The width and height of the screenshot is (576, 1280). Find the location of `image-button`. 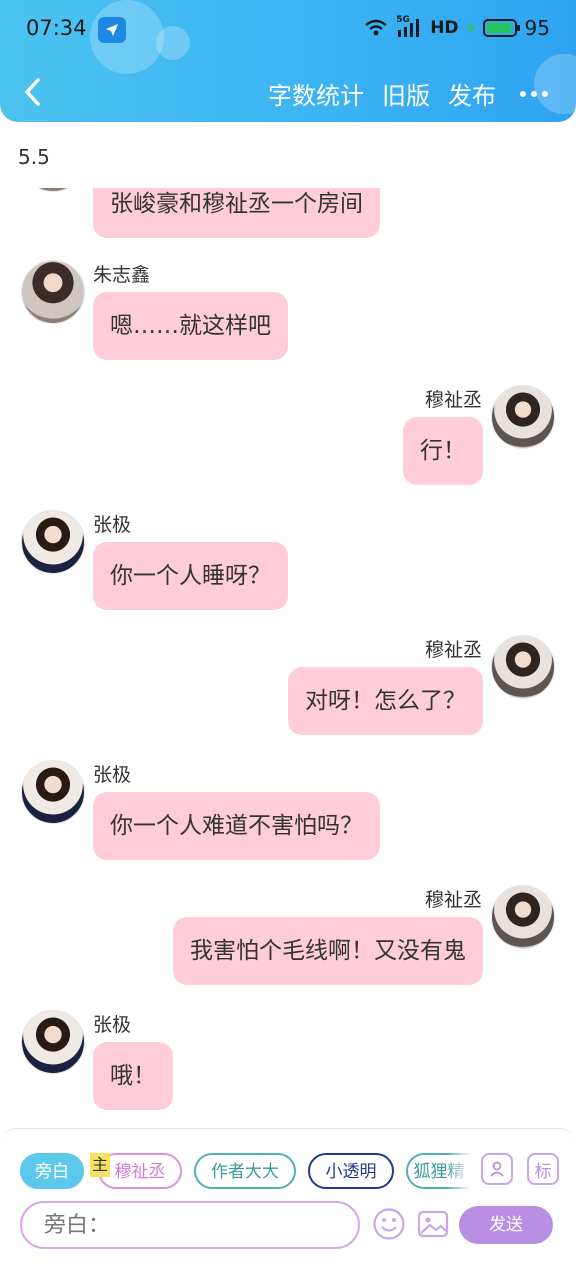

image-button is located at coordinates (433, 1224).